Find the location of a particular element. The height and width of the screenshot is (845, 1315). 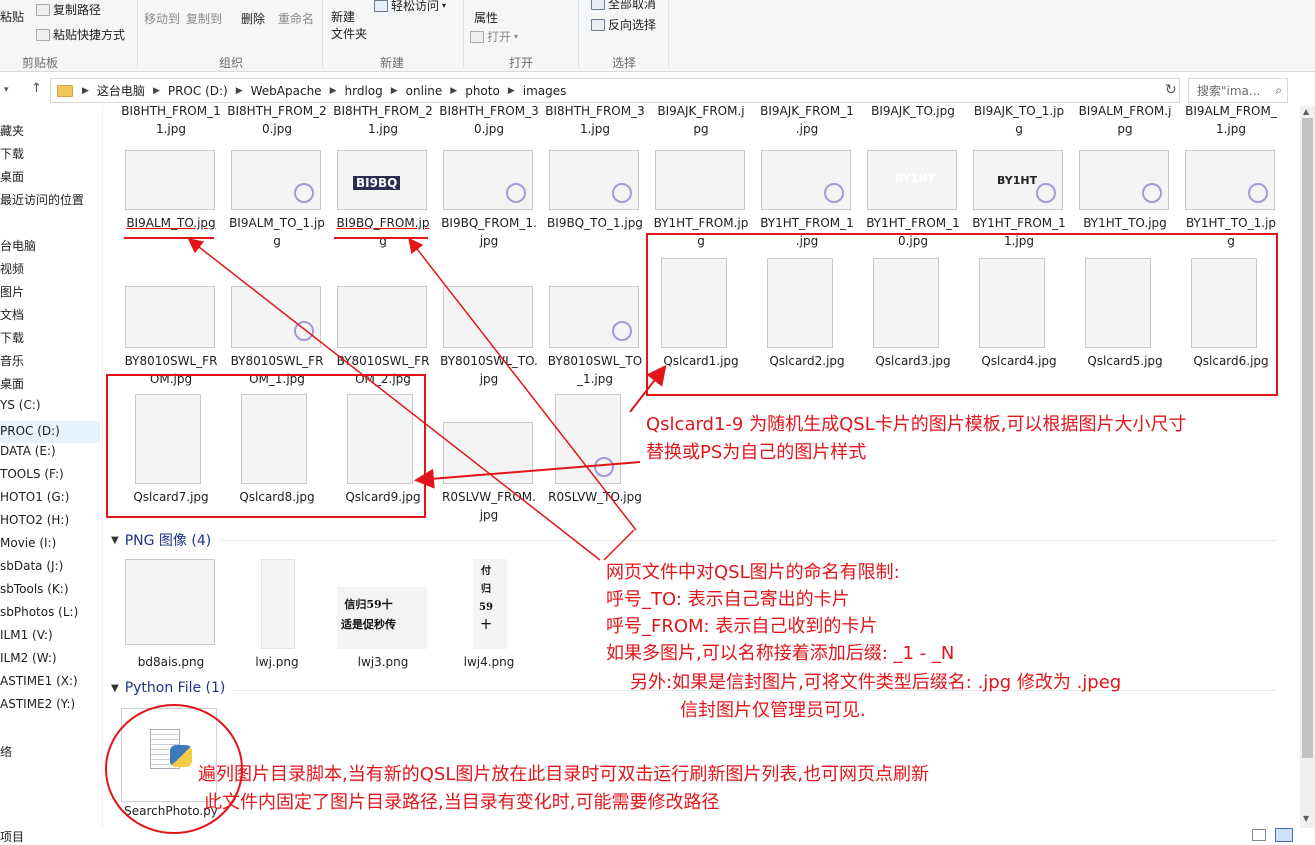

annotation-naming-2: 呼号_TO: 表示自己寄出的卡片 is located at coordinates (728, 599).